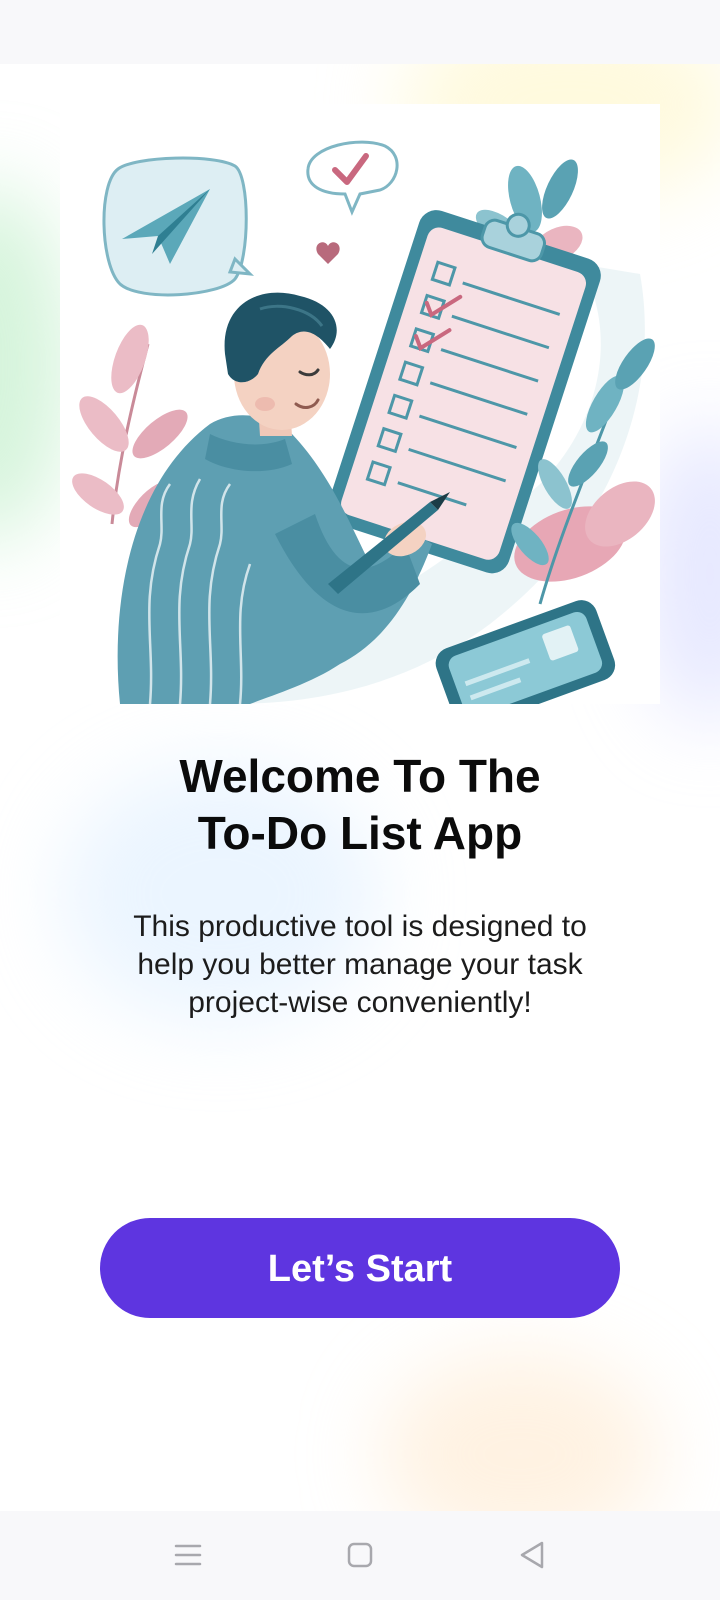 The width and height of the screenshot is (720, 1600). I want to click on welcome-title-line-2: To-Do List App, so click(360, 833).